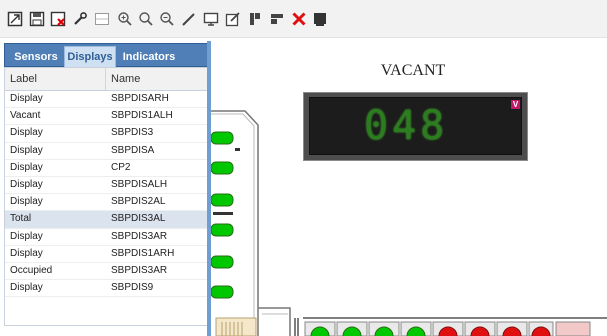 This screenshot has height=336, width=607. What do you see at coordinates (157, 79) in the screenshot?
I see `column-header-name: Name` at bounding box center [157, 79].